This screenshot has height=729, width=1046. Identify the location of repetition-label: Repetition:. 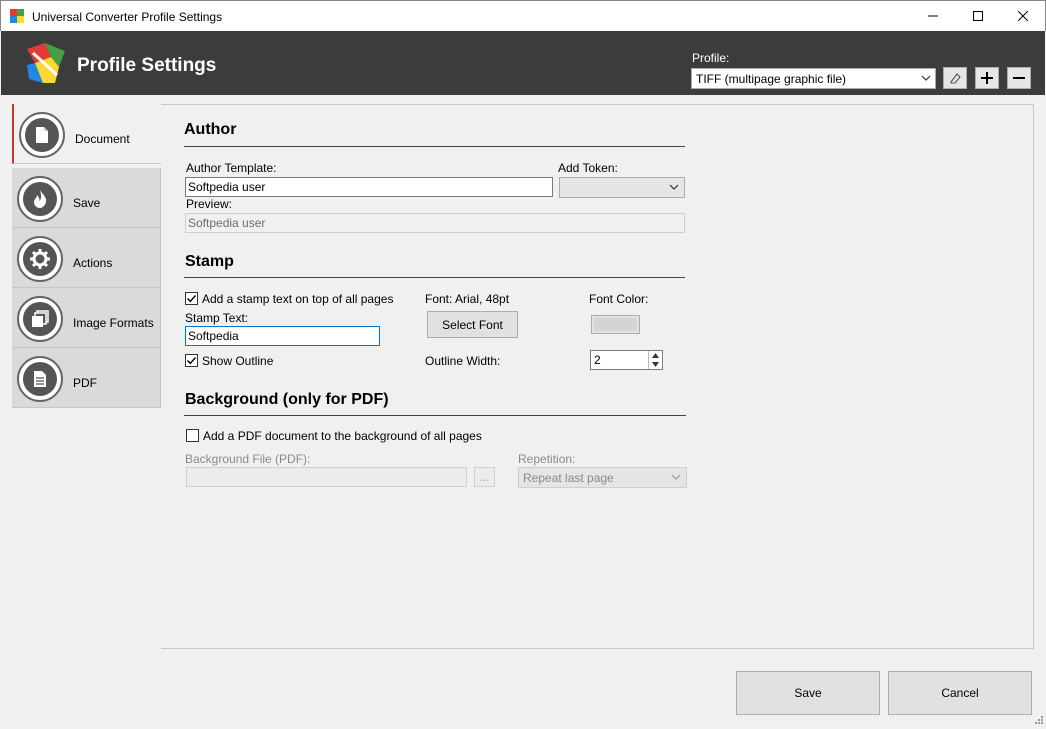
(547, 459).